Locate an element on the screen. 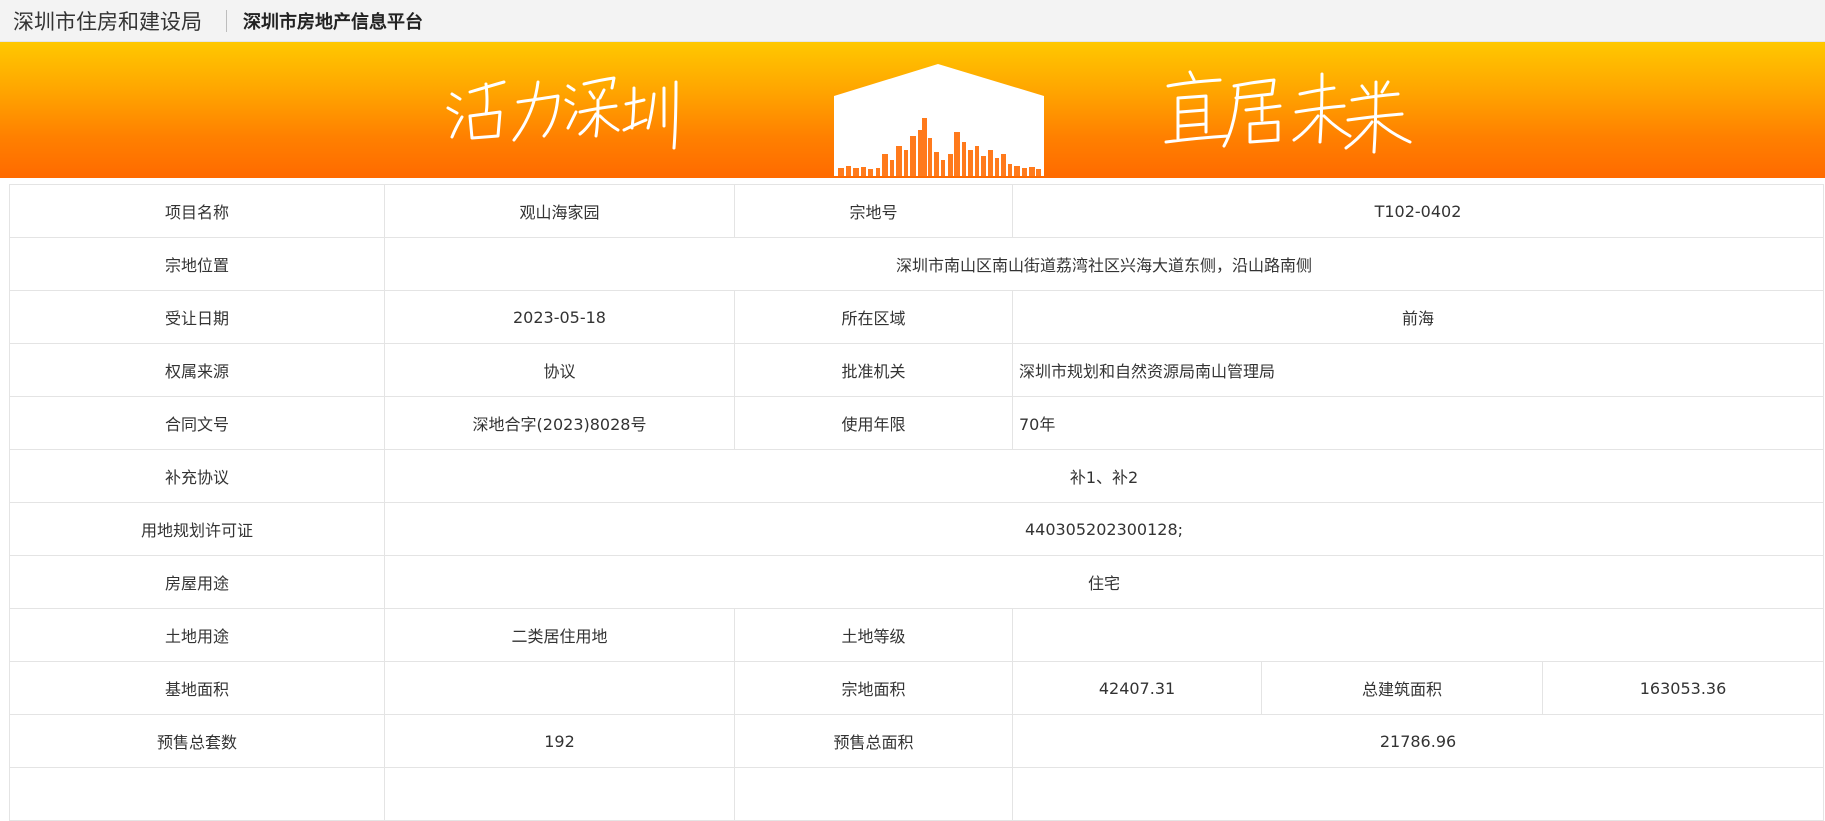 This screenshot has height=821, width=1825. total-floor-area-label: 总建筑面积 is located at coordinates (1402, 688).